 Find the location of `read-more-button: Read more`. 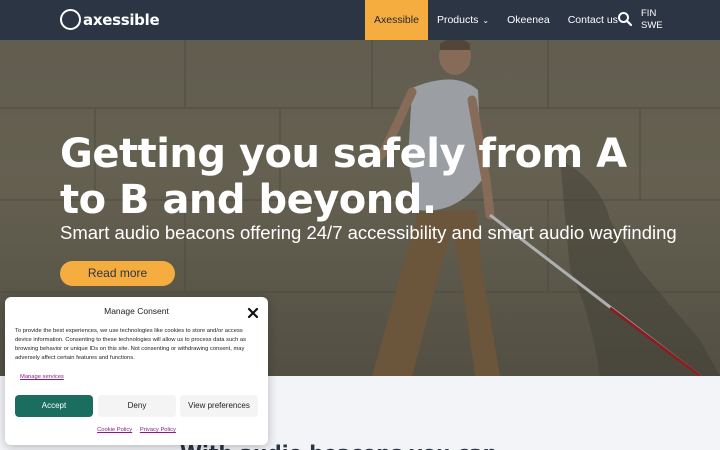

read-more-button: Read more is located at coordinates (117, 273).